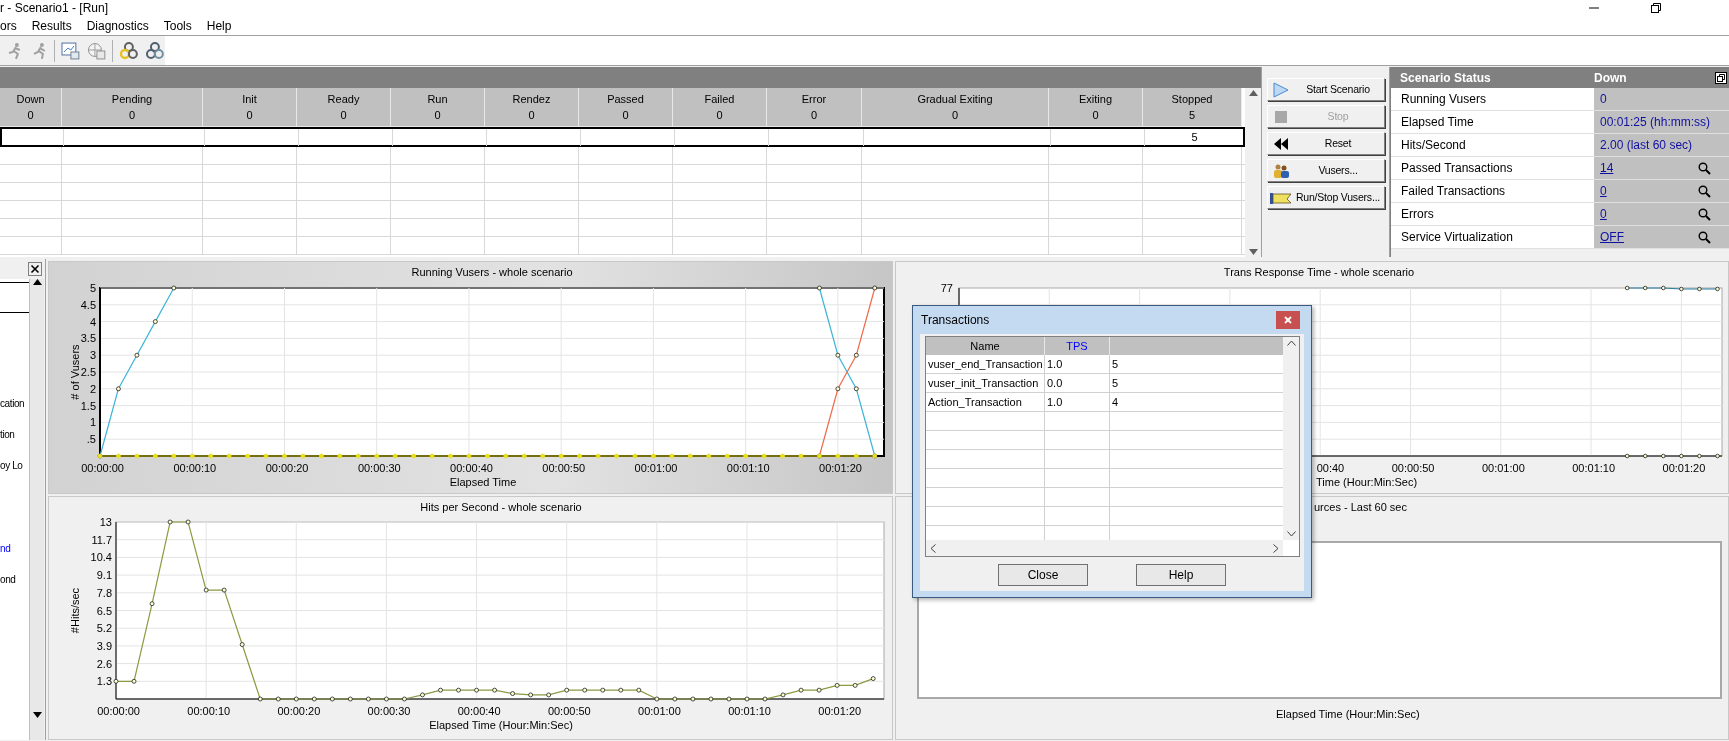  I want to click on dialog-button: Help, so click(1181, 575).